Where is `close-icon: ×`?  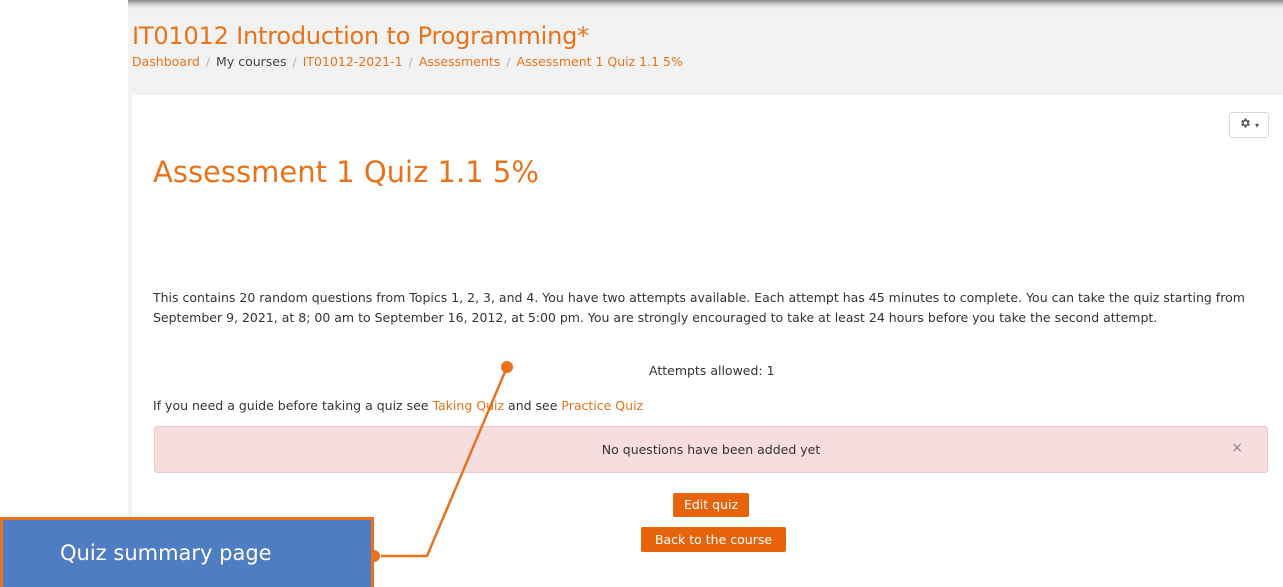
close-icon: × is located at coordinates (1237, 448).